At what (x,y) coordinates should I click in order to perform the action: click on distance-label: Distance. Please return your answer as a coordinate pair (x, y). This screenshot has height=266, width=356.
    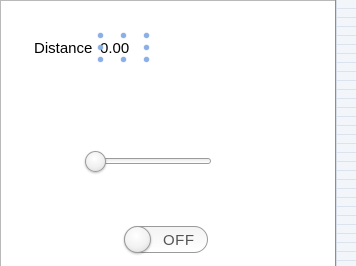
    Looking at the image, I should click on (63, 48).